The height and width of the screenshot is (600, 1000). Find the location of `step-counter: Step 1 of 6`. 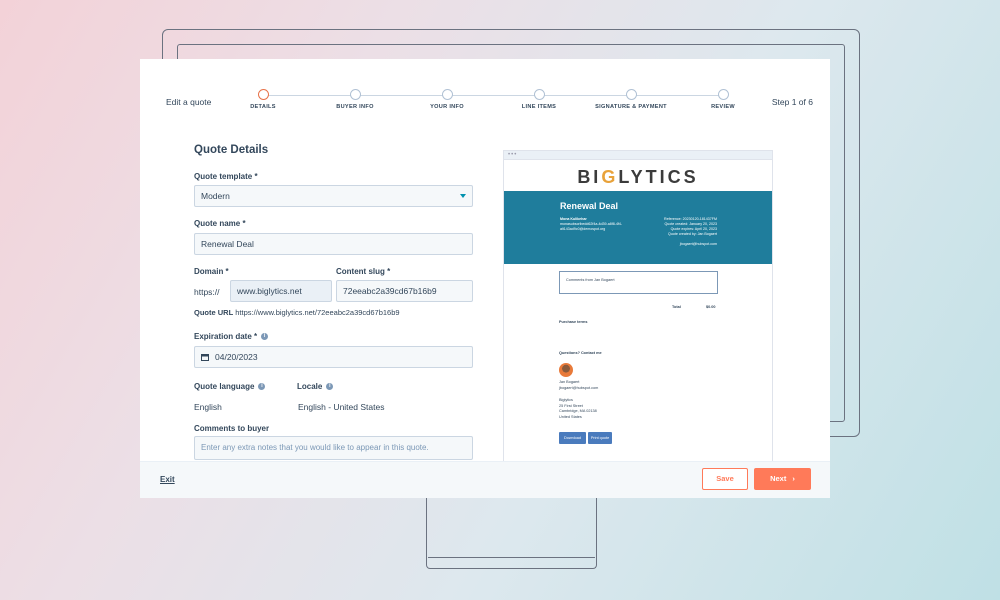

step-counter: Step 1 of 6 is located at coordinates (792, 102).